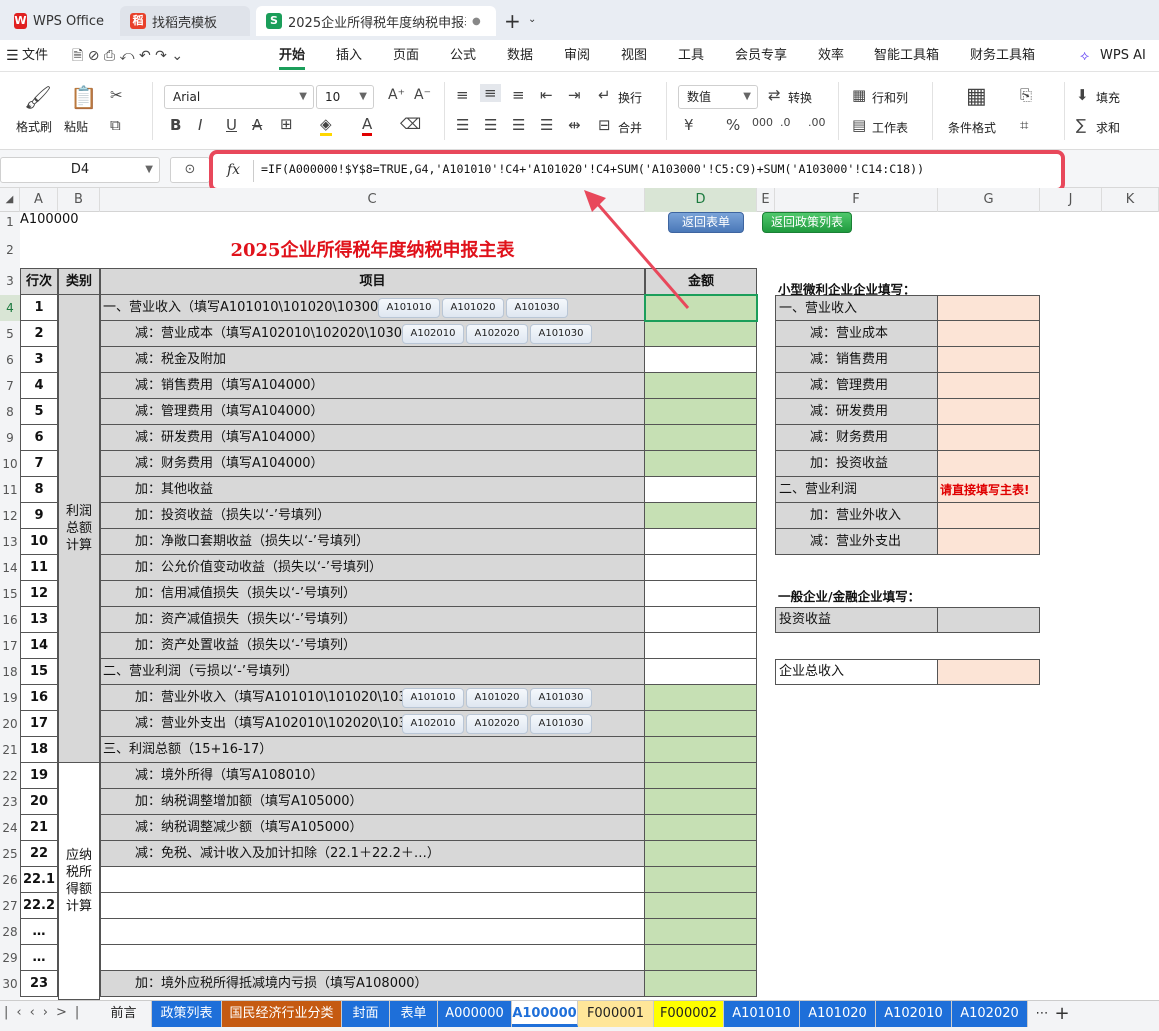  What do you see at coordinates (914, 1014) in the screenshot?
I see `sheet-tab: A102010` at bounding box center [914, 1014].